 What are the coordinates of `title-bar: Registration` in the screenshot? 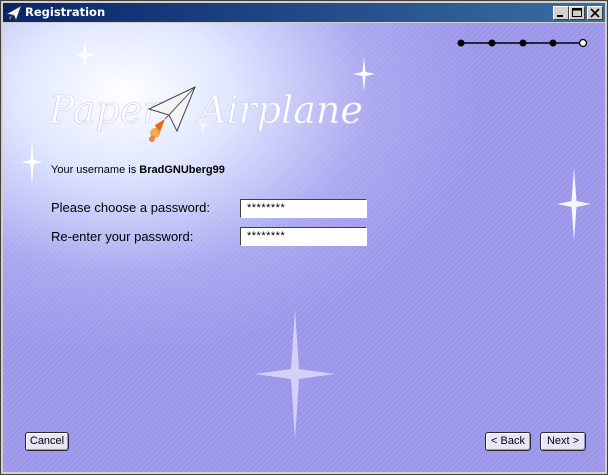 It's located at (304, 12).